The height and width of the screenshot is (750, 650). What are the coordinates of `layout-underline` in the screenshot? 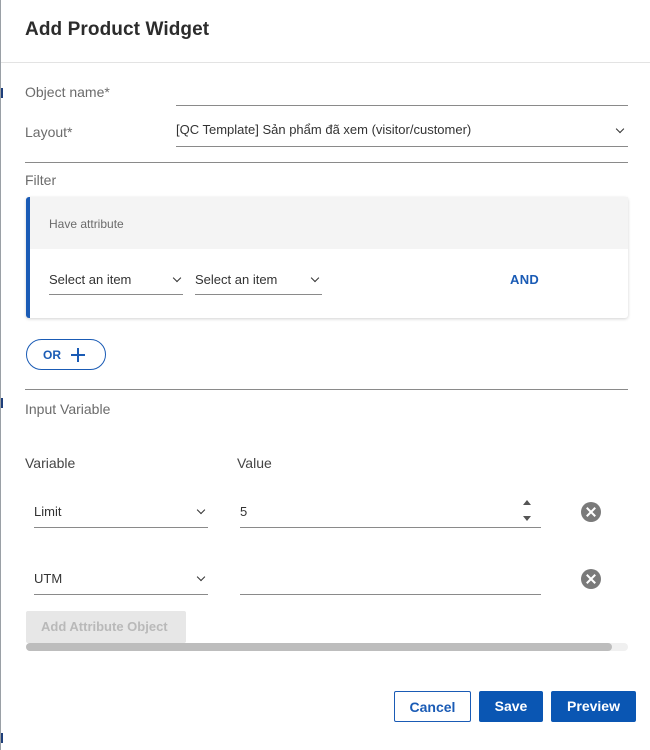 It's located at (402, 146).